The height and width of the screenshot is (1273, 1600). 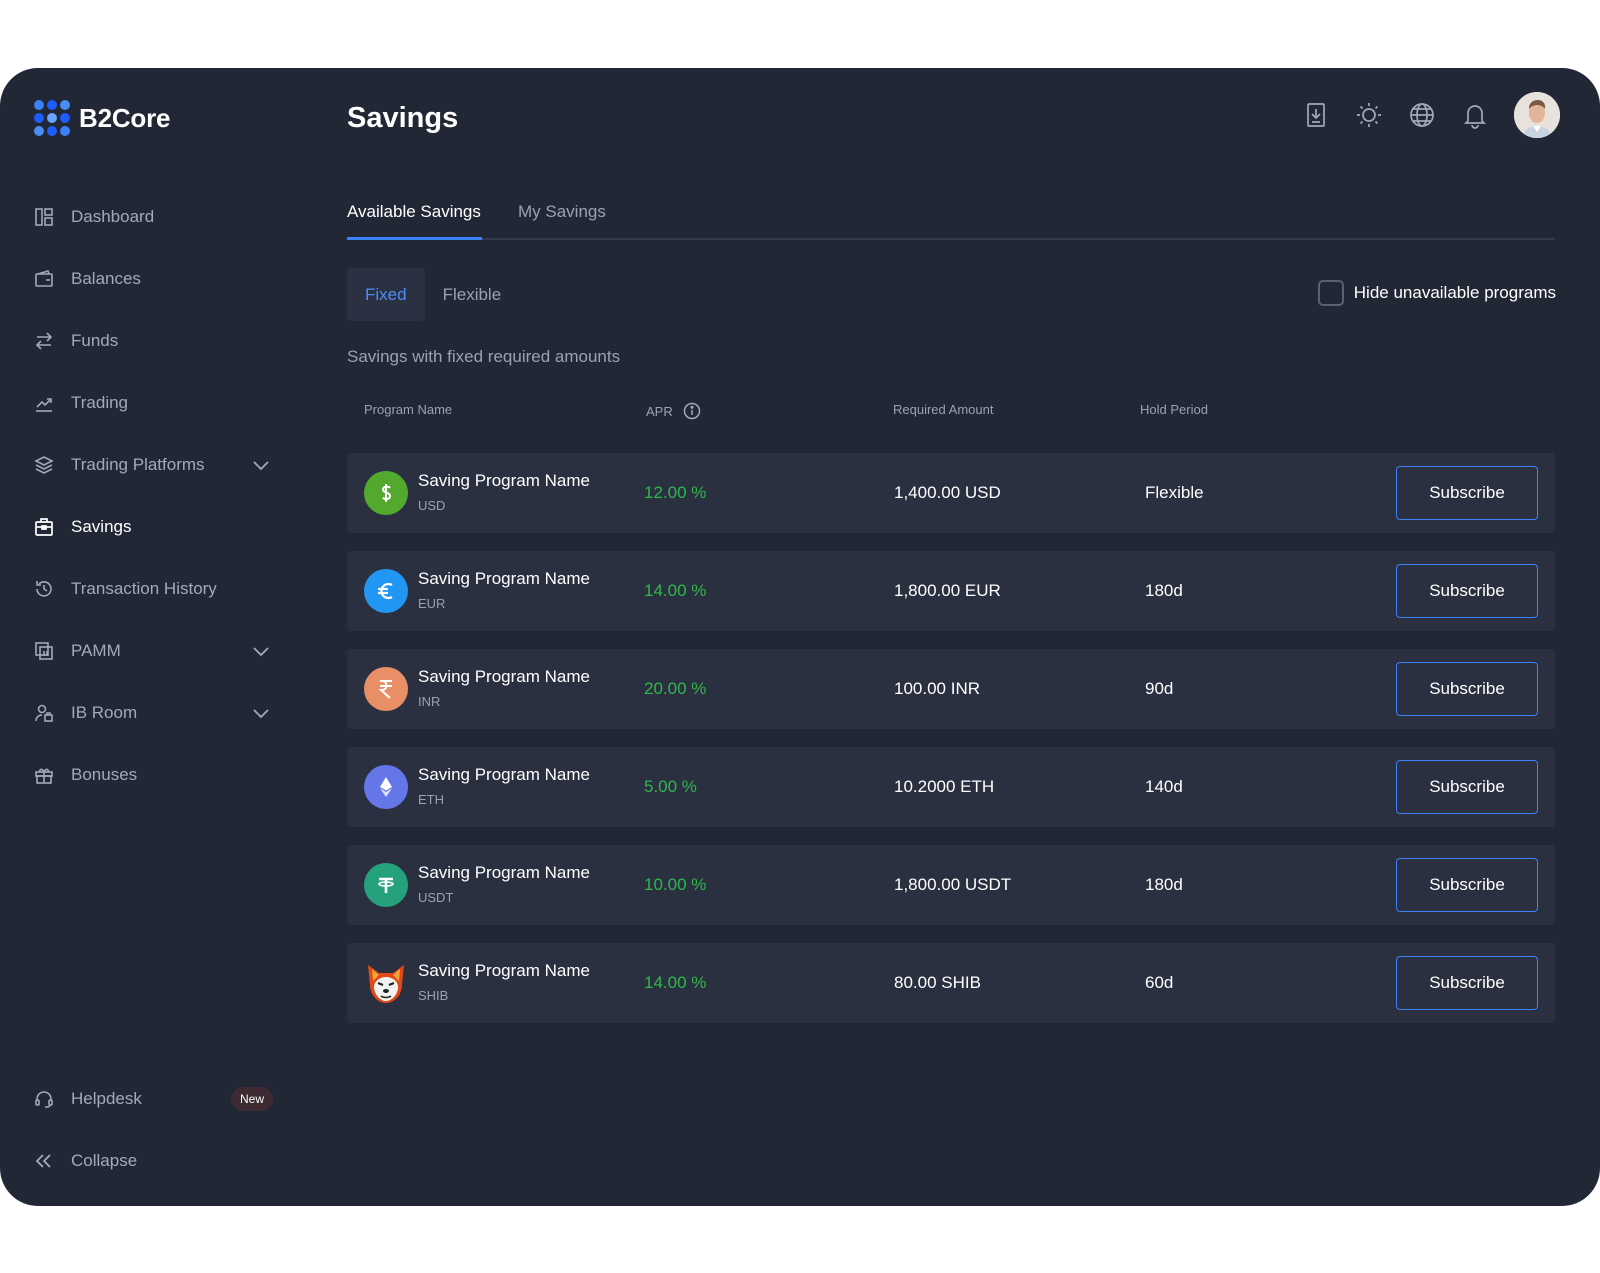 I want to click on dashboard-icon, so click(x=44, y=217).